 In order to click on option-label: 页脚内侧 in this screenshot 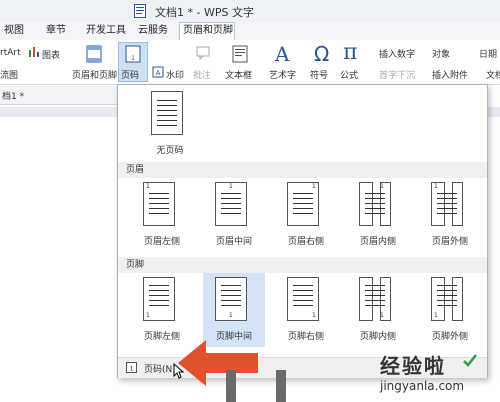, I will do `click(377, 337)`.